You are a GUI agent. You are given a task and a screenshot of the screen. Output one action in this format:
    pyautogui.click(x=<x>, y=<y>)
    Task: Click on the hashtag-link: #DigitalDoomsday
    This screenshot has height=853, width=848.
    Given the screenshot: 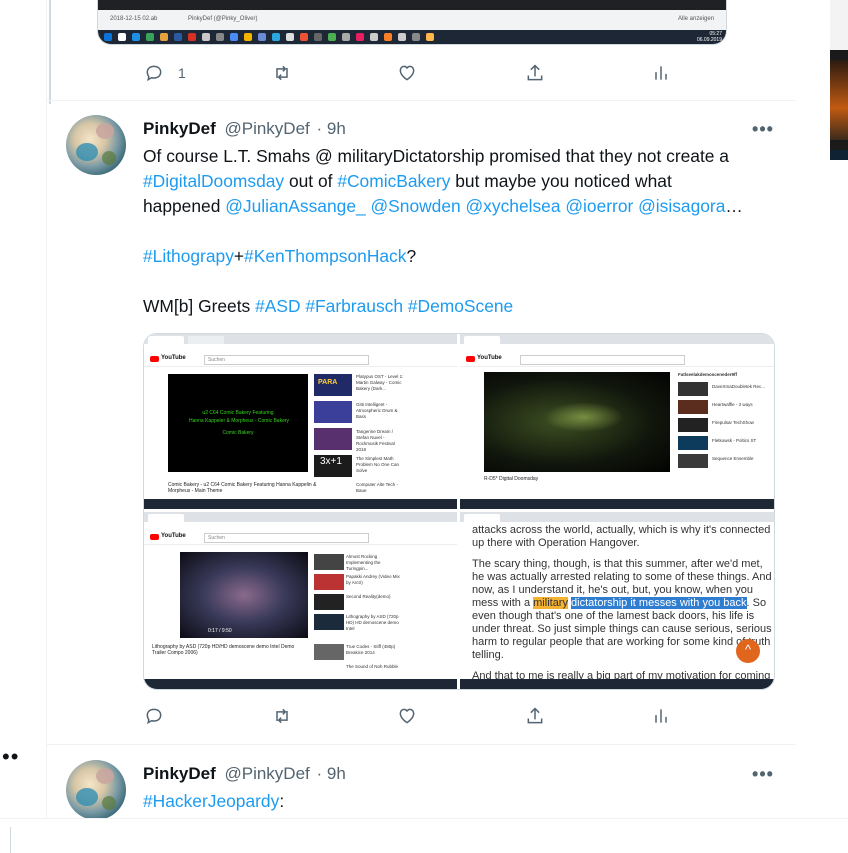 What is the action you would take?
    pyautogui.click(x=213, y=181)
    